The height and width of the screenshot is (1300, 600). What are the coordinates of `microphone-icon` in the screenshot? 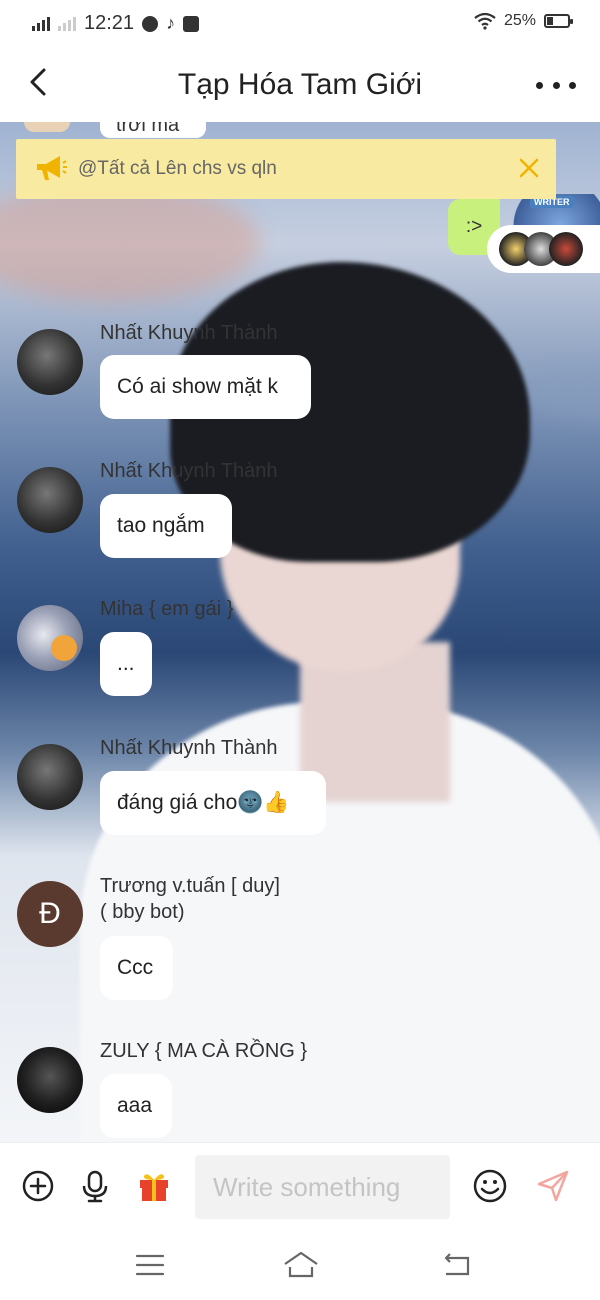 It's located at (95, 1186).